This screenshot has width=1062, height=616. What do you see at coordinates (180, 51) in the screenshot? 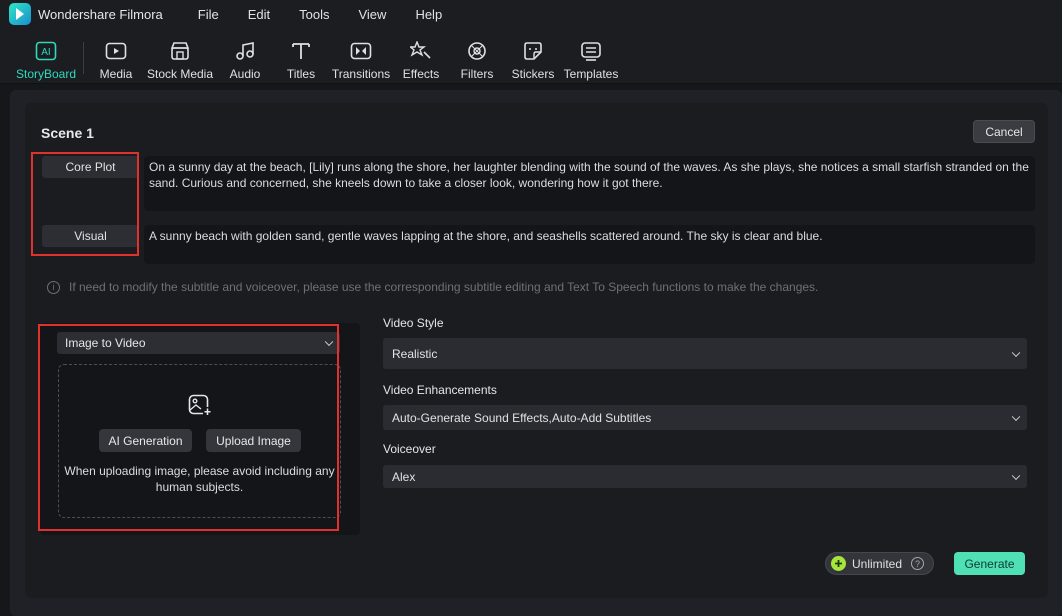
I see `stock-media-icon` at bounding box center [180, 51].